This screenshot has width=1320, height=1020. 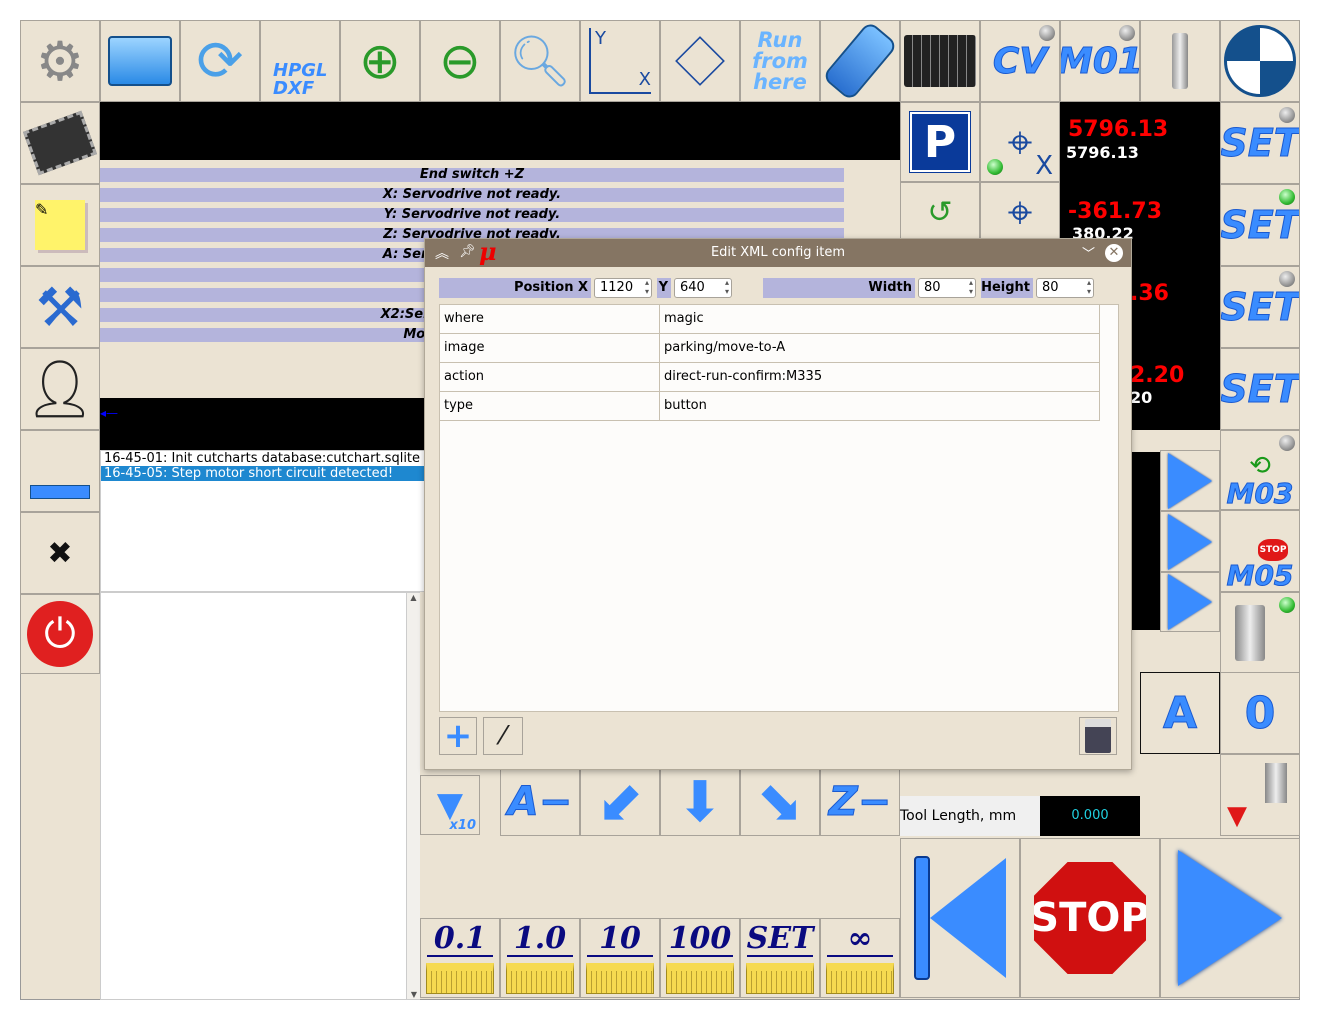 What do you see at coordinates (1260, 61) in the screenshot?
I see `origin-button` at bounding box center [1260, 61].